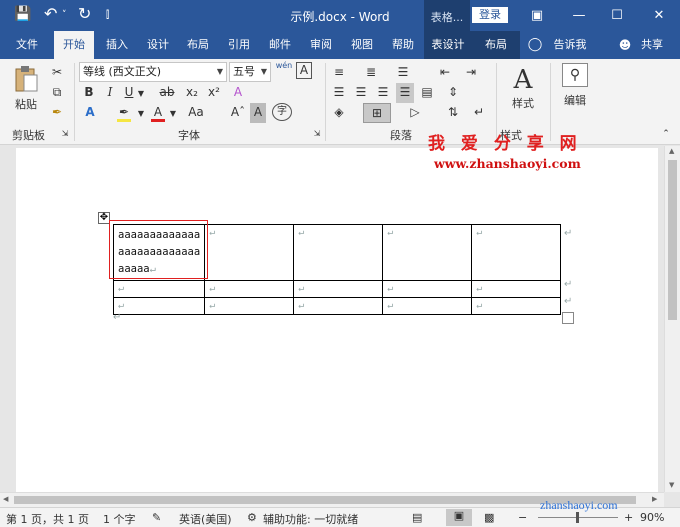 This screenshot has height=527, width=680. Describe the element at coordinates (50, 13) in the screenshot. I see `undo-icon: ↶` at that location.